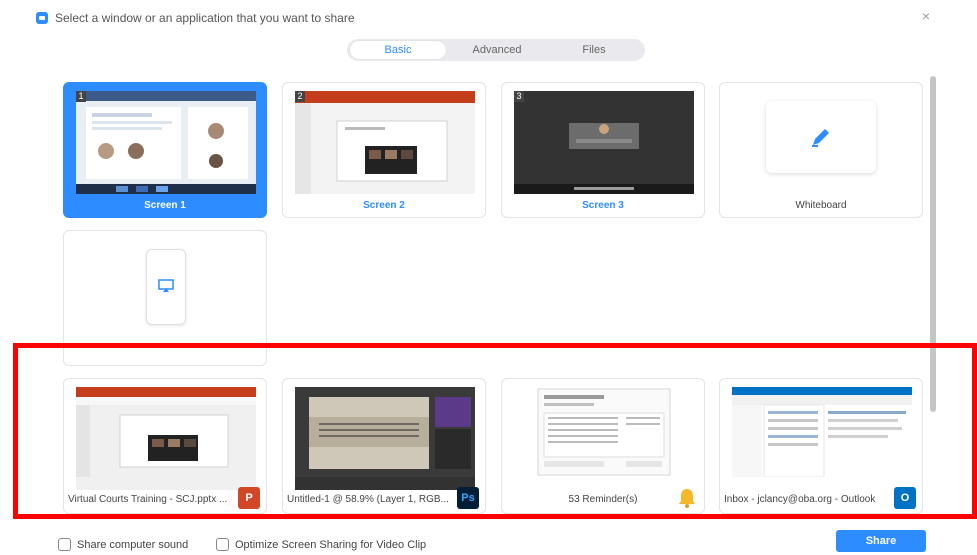 This screenshot has height=555, width=977. I want to click on app-window-label: 53 Reminder(s), so click(603, 499).